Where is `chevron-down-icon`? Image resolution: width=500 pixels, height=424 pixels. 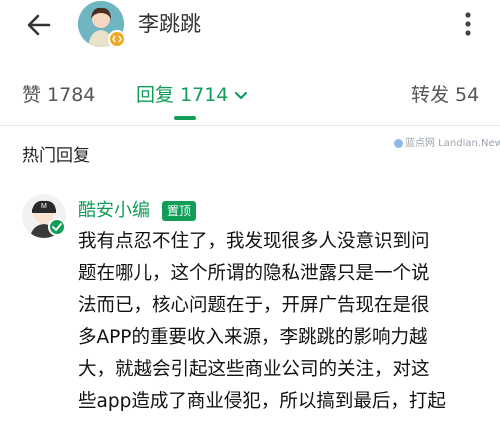
chevron-down-icon is located at coordinates (241, 95).